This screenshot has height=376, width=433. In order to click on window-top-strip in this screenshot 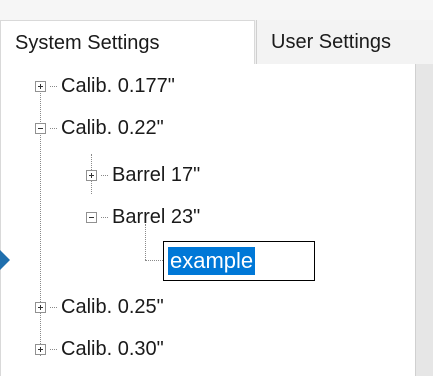, I will do `click(216, 10)`.